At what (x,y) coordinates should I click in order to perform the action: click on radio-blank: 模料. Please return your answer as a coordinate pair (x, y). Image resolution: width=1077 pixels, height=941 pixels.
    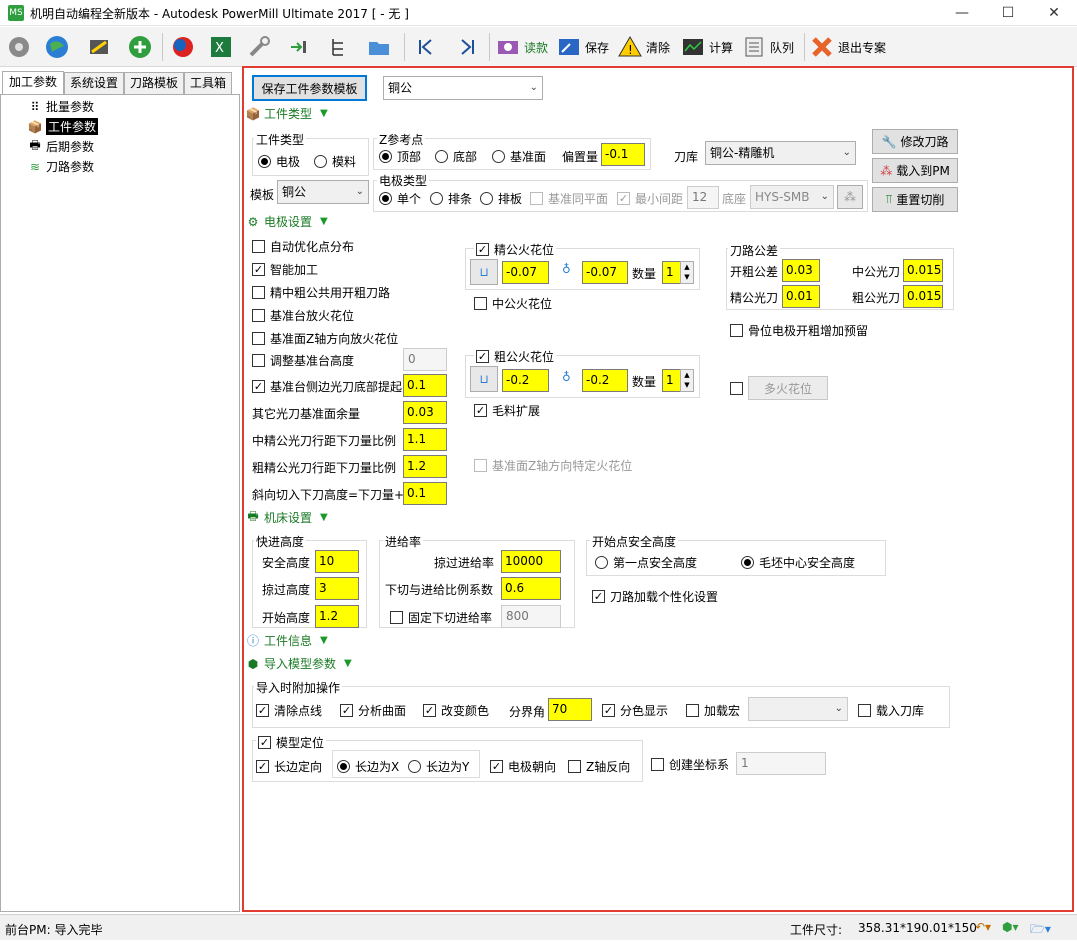
    Looking at the image, I should click on (335, 161).